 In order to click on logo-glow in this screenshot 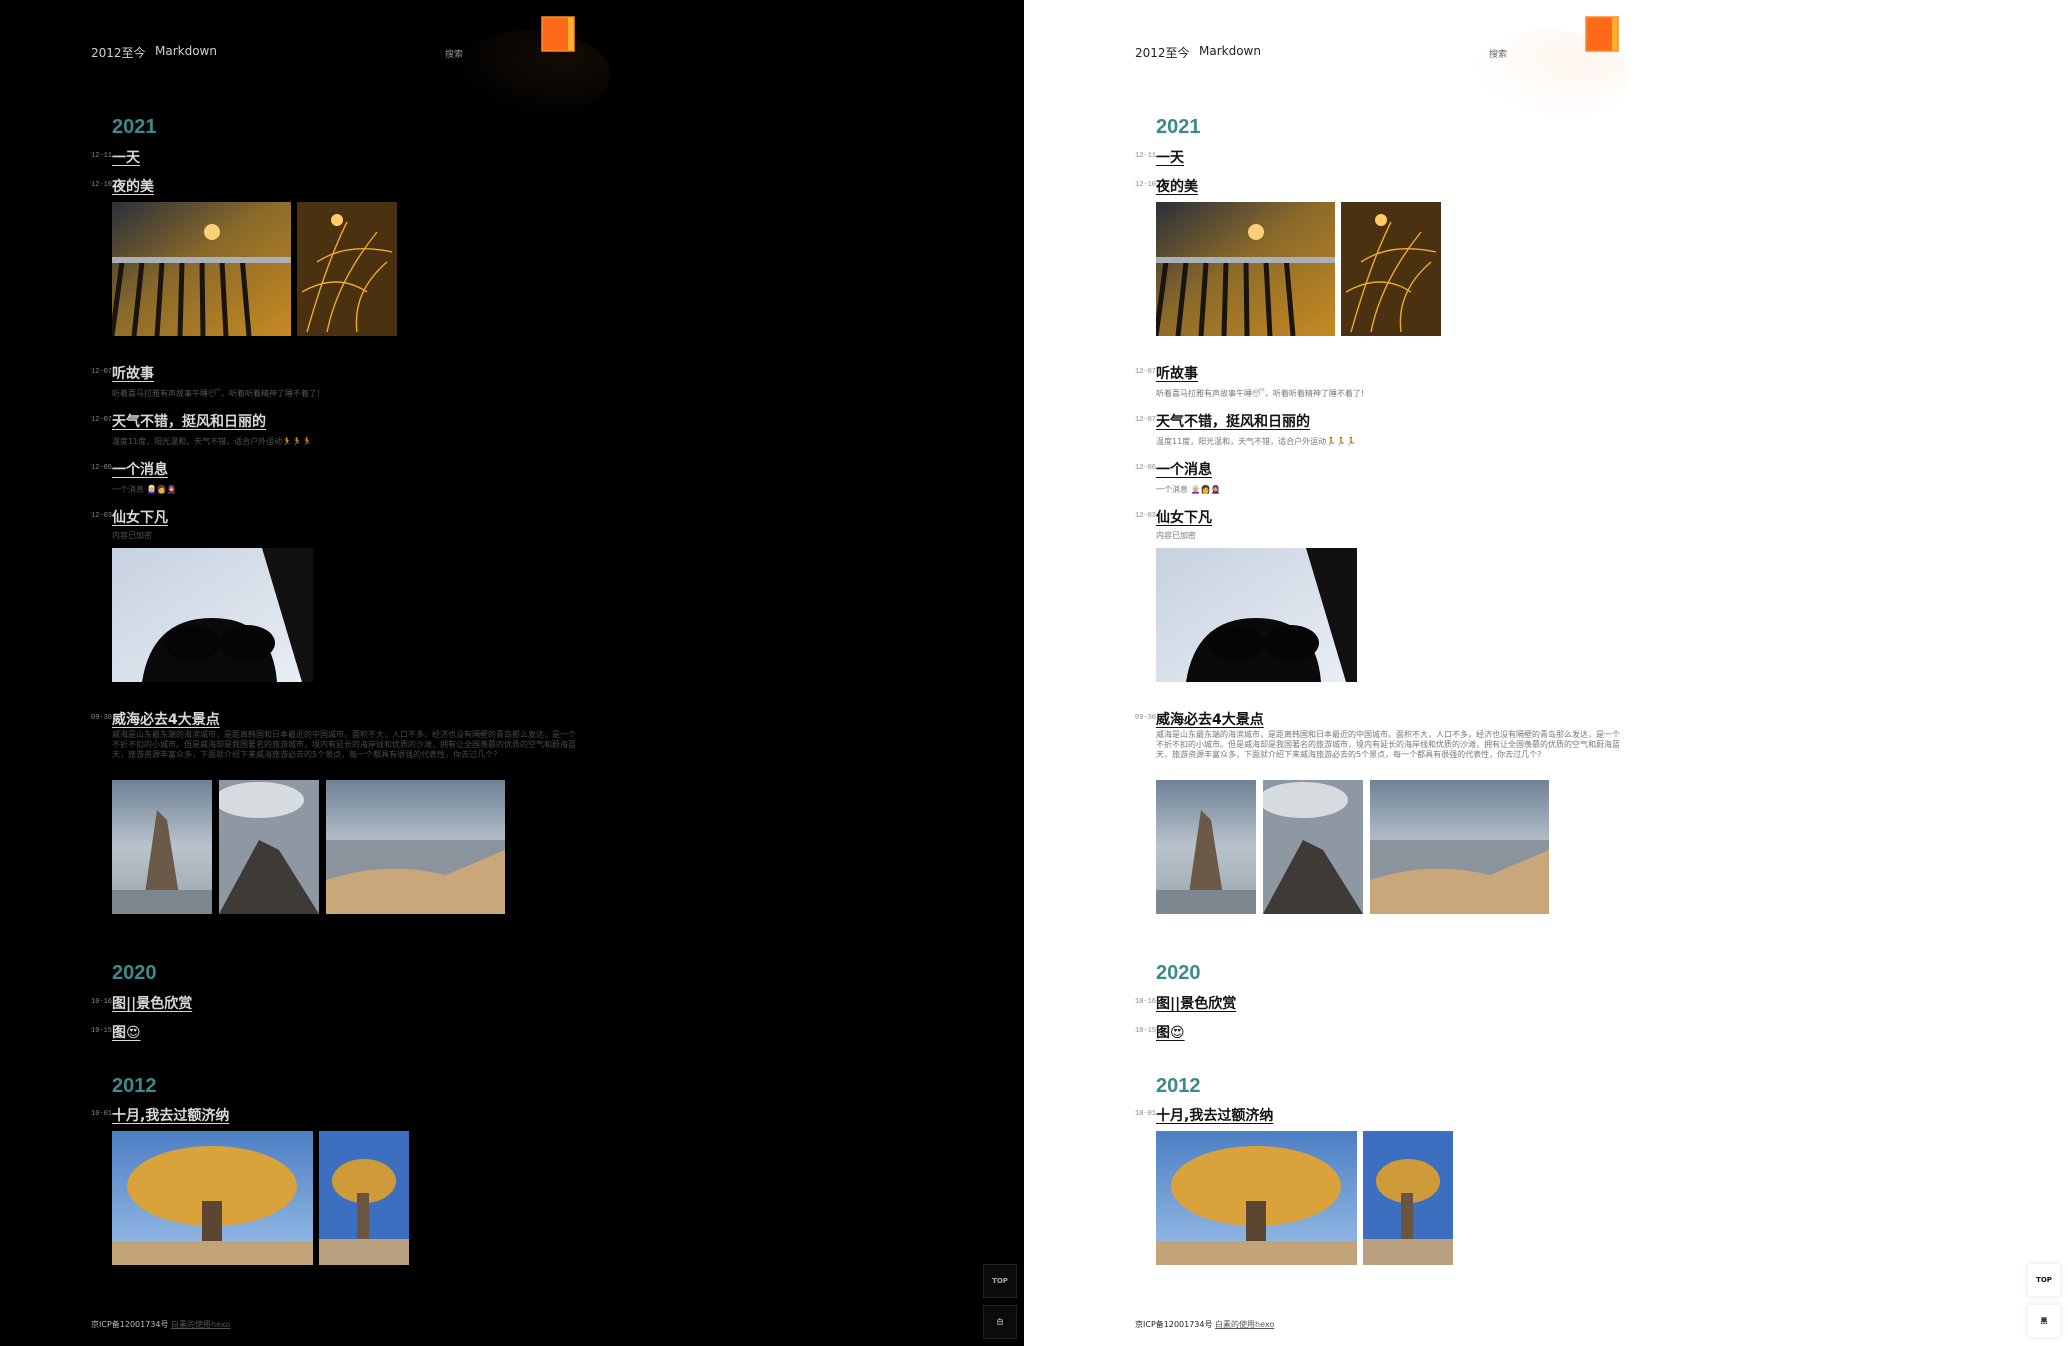, I will do `click(530, 75)`.